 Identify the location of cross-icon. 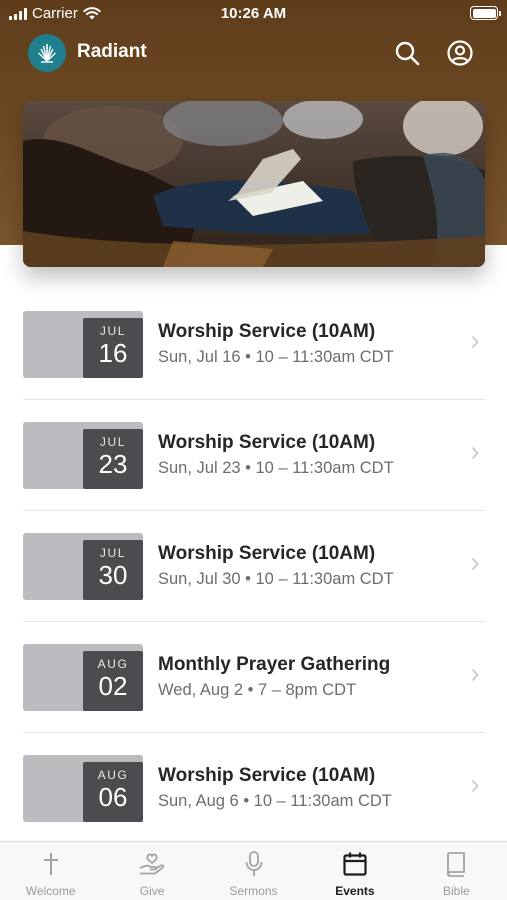
(51, 864).